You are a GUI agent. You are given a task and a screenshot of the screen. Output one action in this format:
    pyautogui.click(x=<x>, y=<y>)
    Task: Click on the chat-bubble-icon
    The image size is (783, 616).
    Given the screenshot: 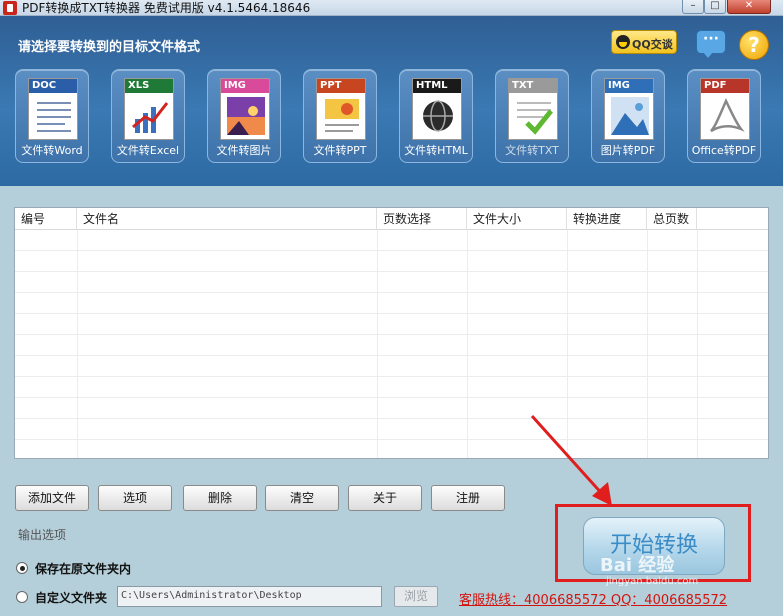 What is the action you would take?
    pyautogui.click(x=711, y=44)
    